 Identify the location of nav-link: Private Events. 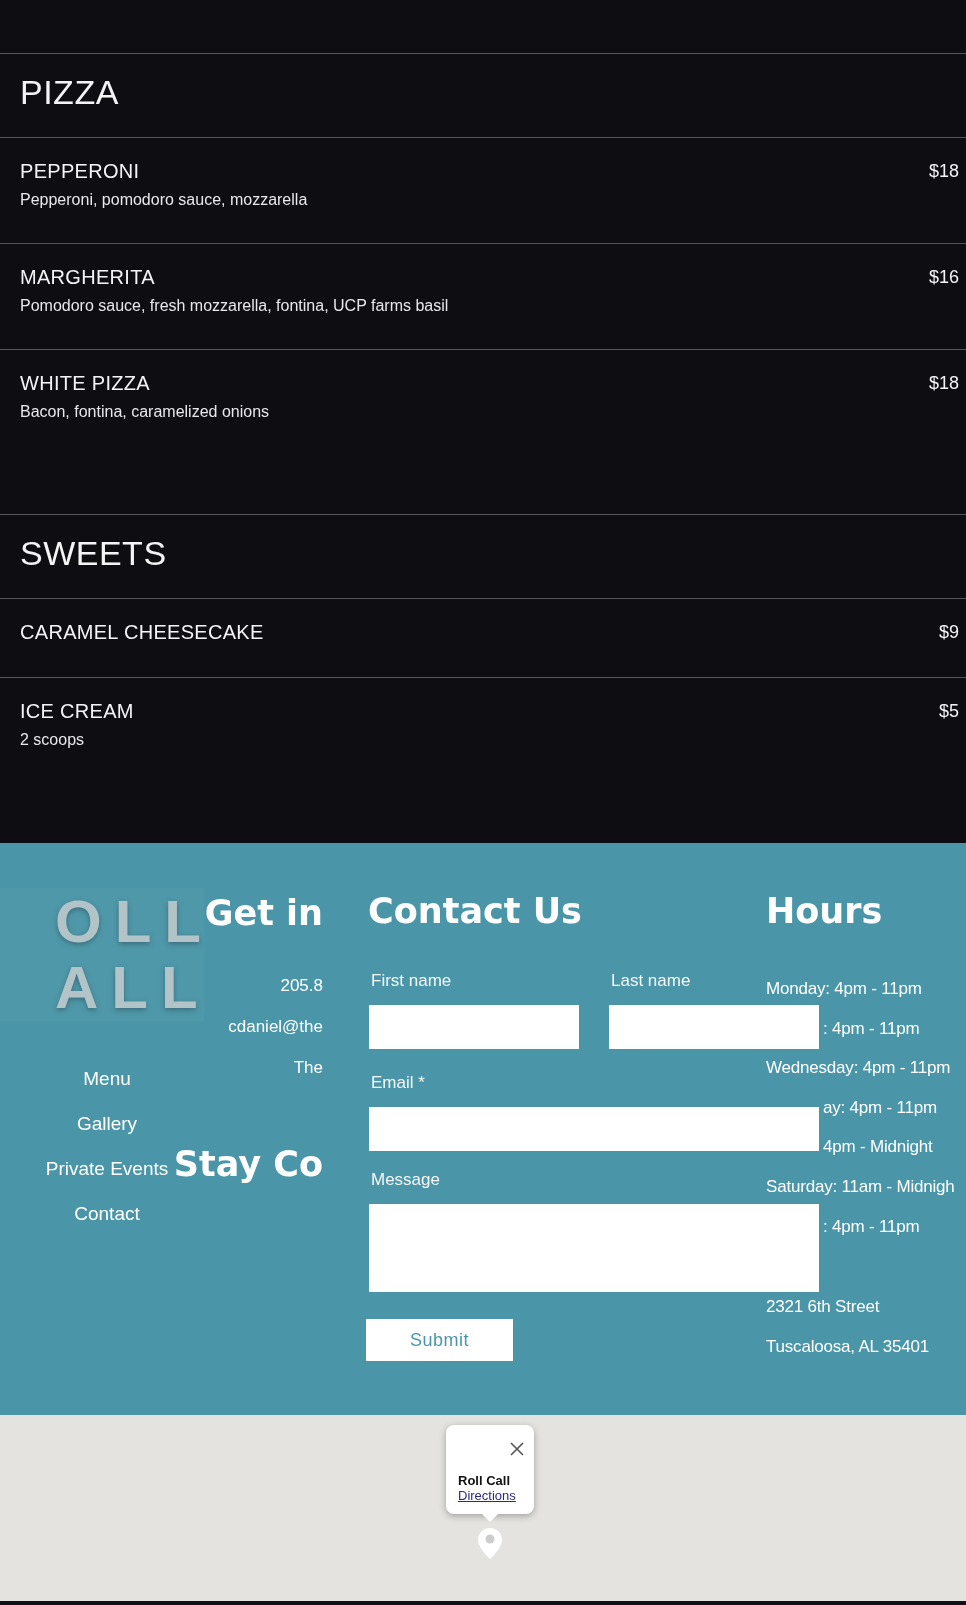
(107, 1169).